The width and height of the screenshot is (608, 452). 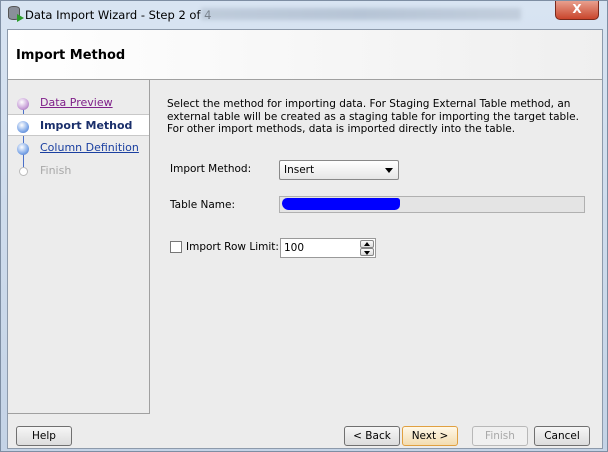 What do you see at coordinates (328, 248) in the screenshot?
I see `row-limit-spinner: 100` at bounding box center [328, 248].